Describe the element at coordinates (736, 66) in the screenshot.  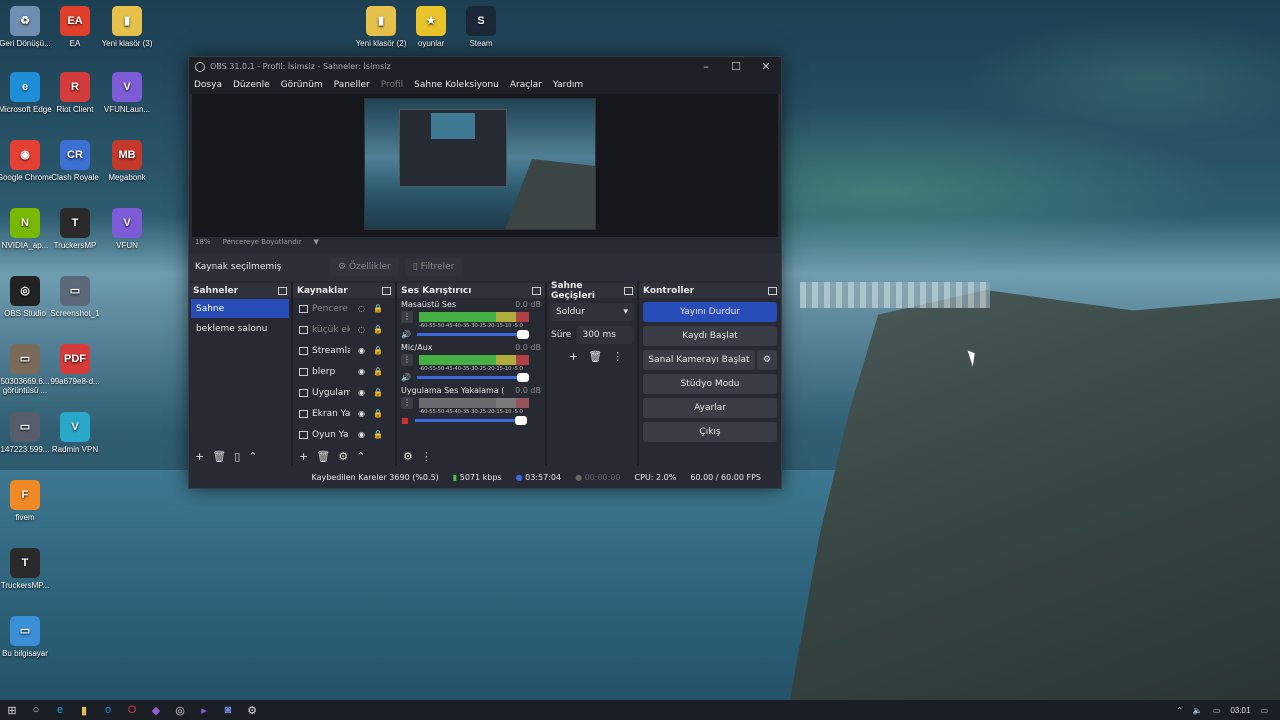
I see `maximize-button: ☐` at that location.